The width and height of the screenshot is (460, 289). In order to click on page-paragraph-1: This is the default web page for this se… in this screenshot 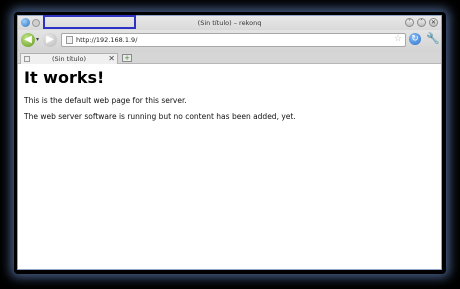, I will do `click(105, 100)`.